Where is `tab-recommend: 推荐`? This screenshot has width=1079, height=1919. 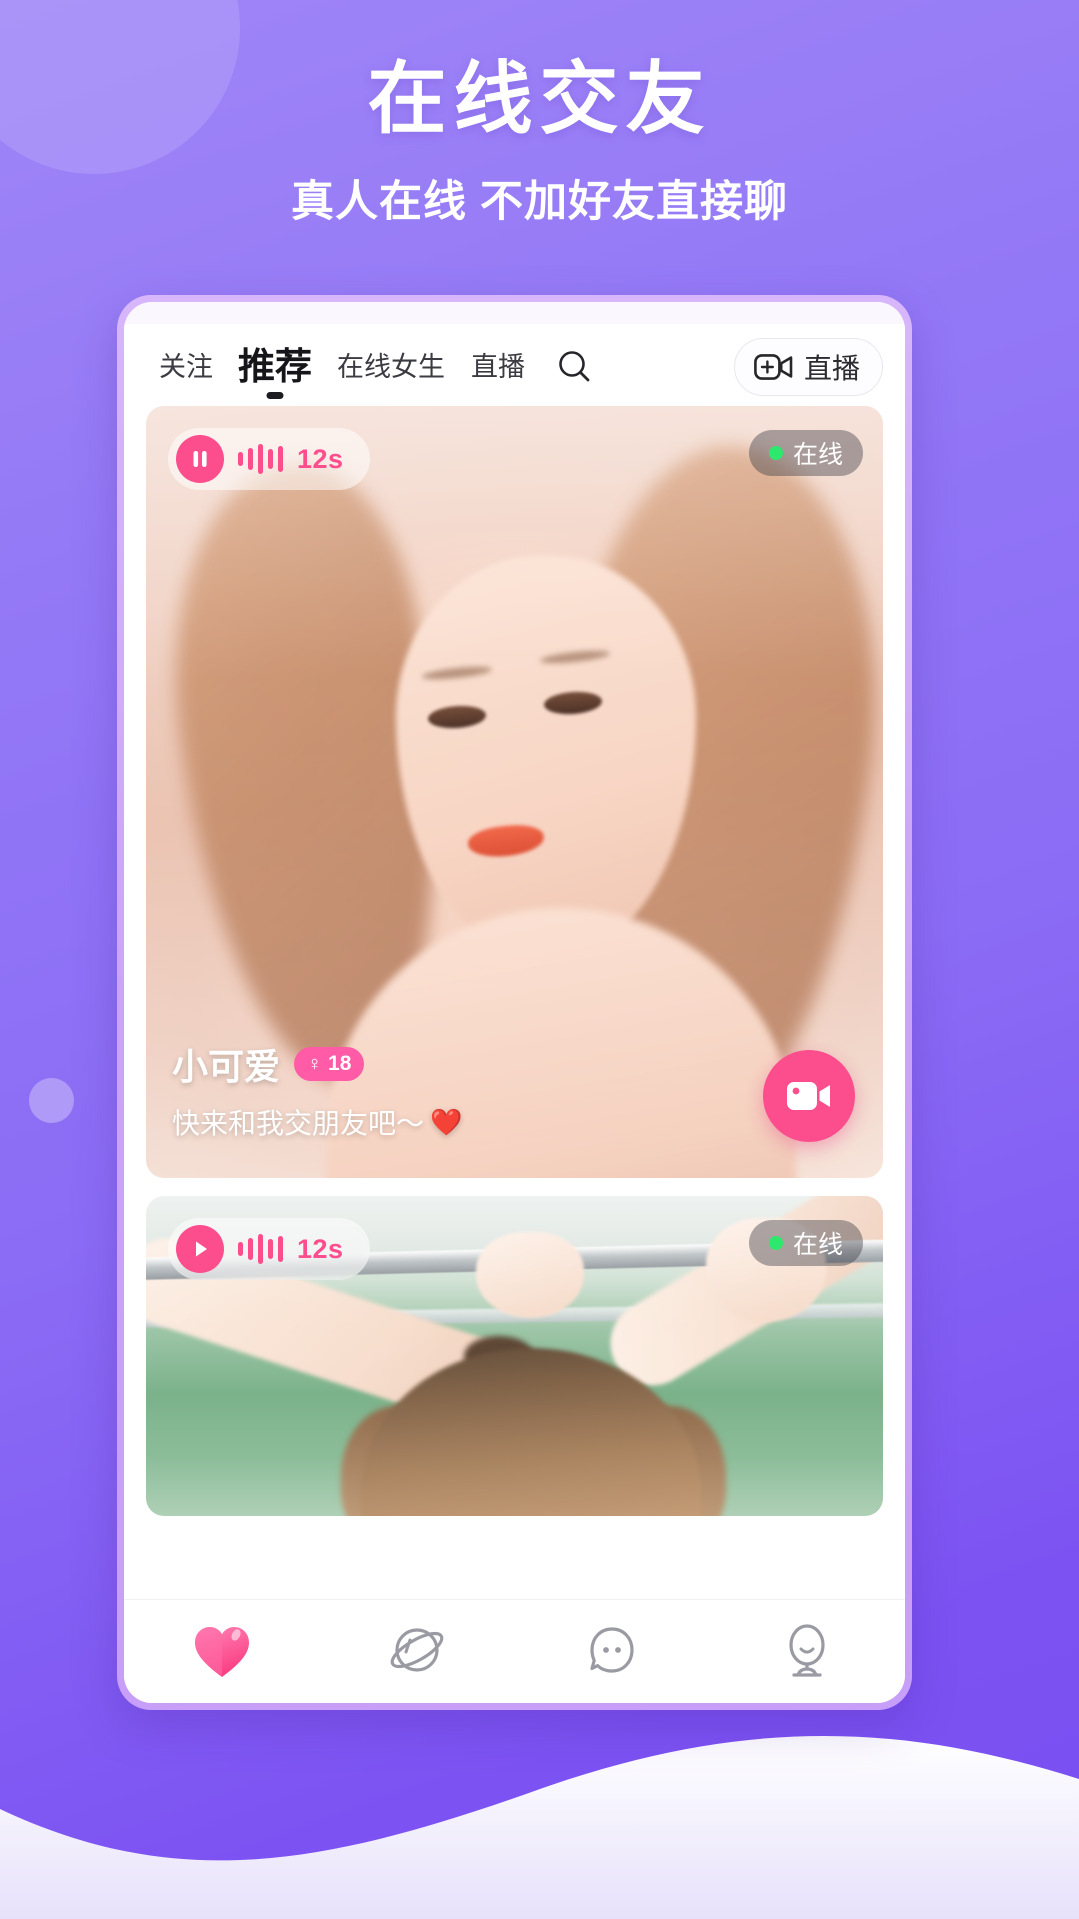
tab-recommend: 推荐 is located at coordinates (275, 371).